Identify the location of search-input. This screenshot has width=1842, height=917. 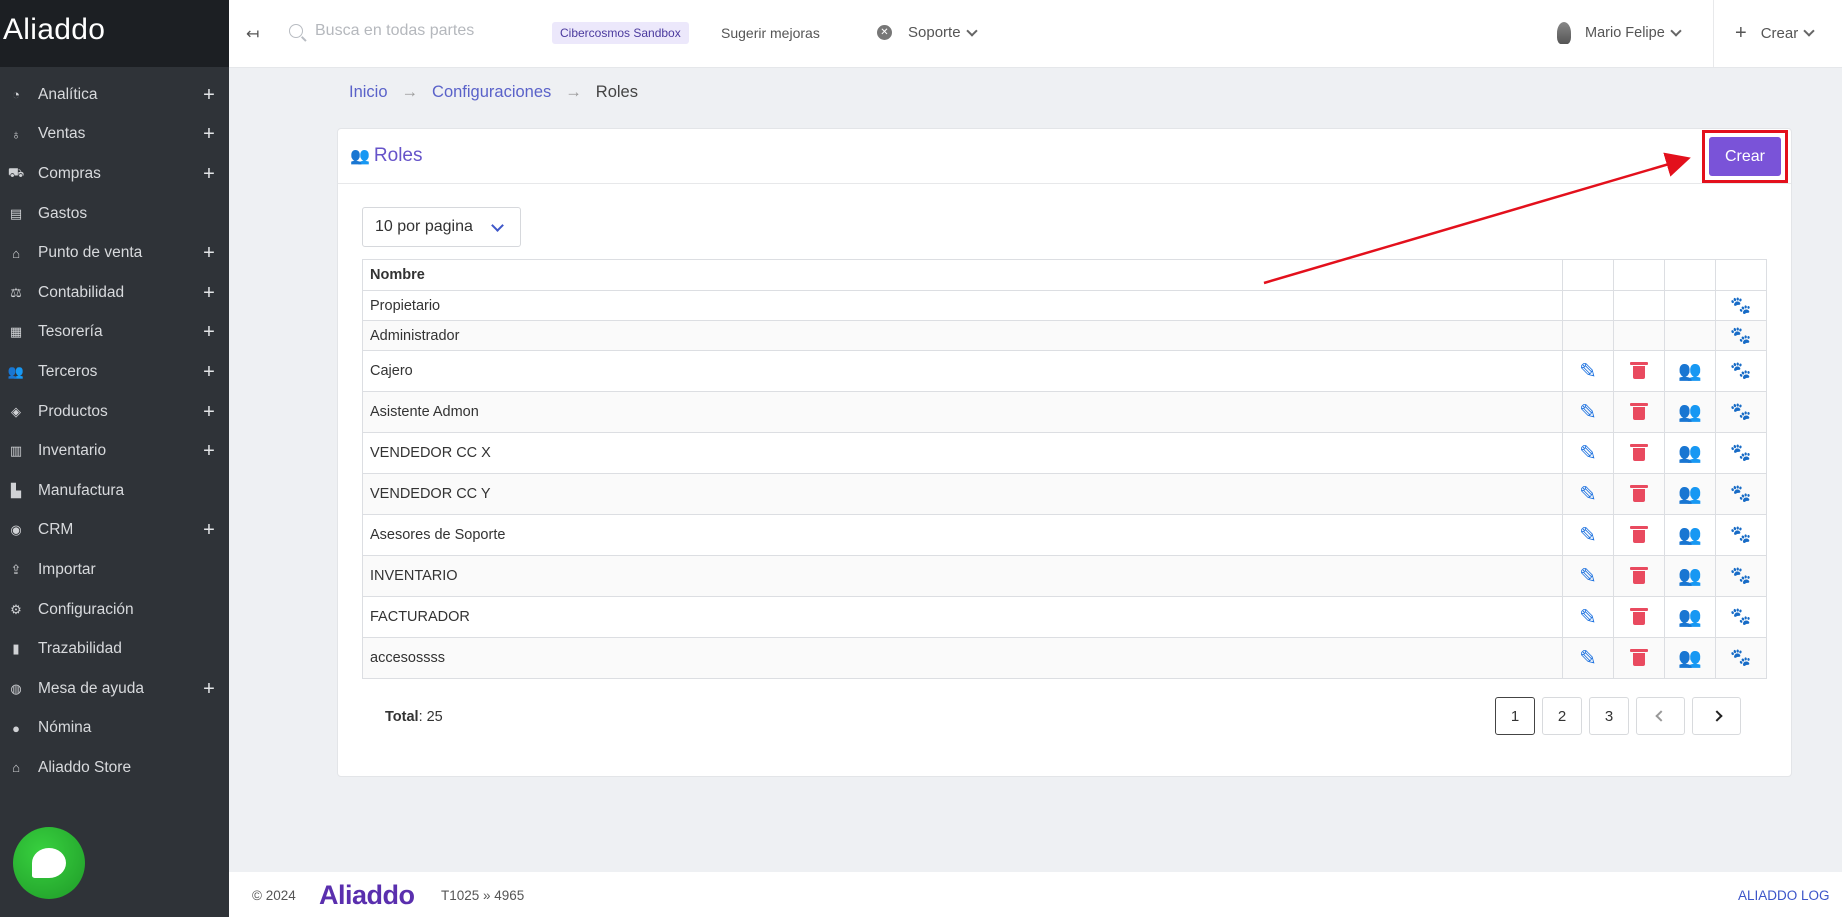
(415, 31).